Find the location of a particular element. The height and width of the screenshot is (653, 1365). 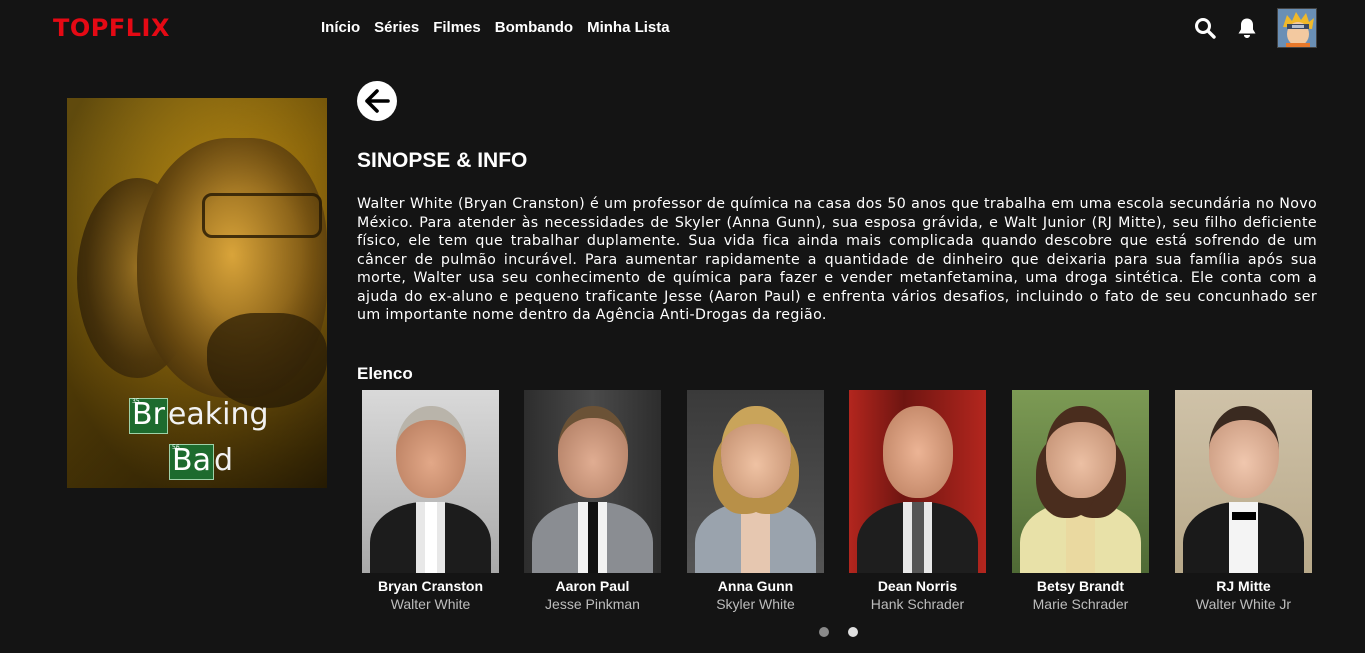

arrow-left-icon is located at coordinates (377, 101).